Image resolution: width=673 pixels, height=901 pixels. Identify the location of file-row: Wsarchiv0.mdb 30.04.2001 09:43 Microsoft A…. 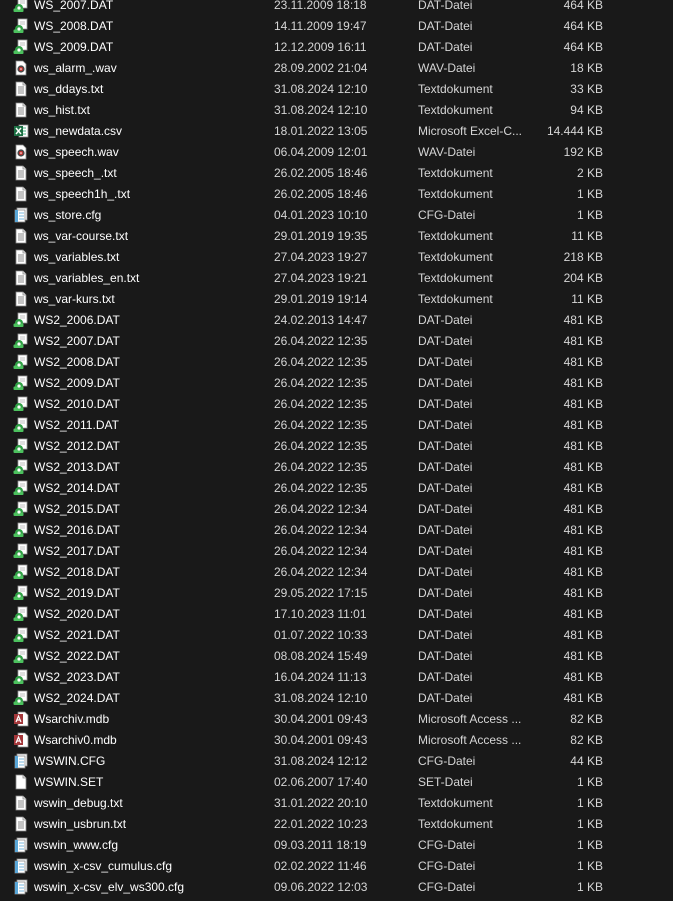
(336, 740).